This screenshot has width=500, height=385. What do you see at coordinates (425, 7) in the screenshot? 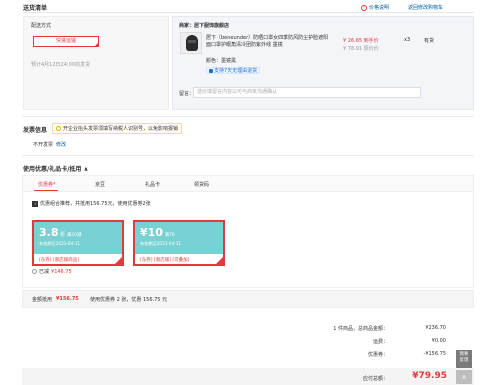
I see `back-to-cart-link: 返回修改购物车` at bounding box center [425, 7].